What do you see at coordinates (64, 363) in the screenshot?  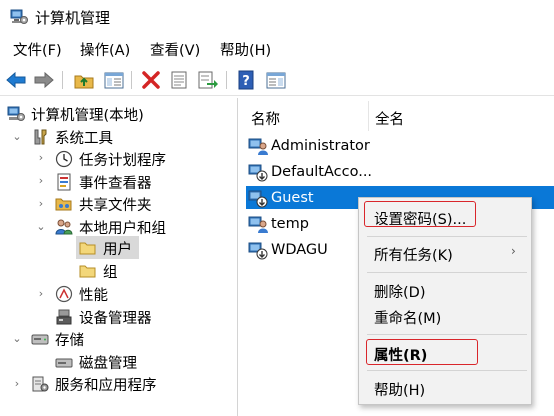 I see `disk-management-icon` at bounding box center [64, 363].